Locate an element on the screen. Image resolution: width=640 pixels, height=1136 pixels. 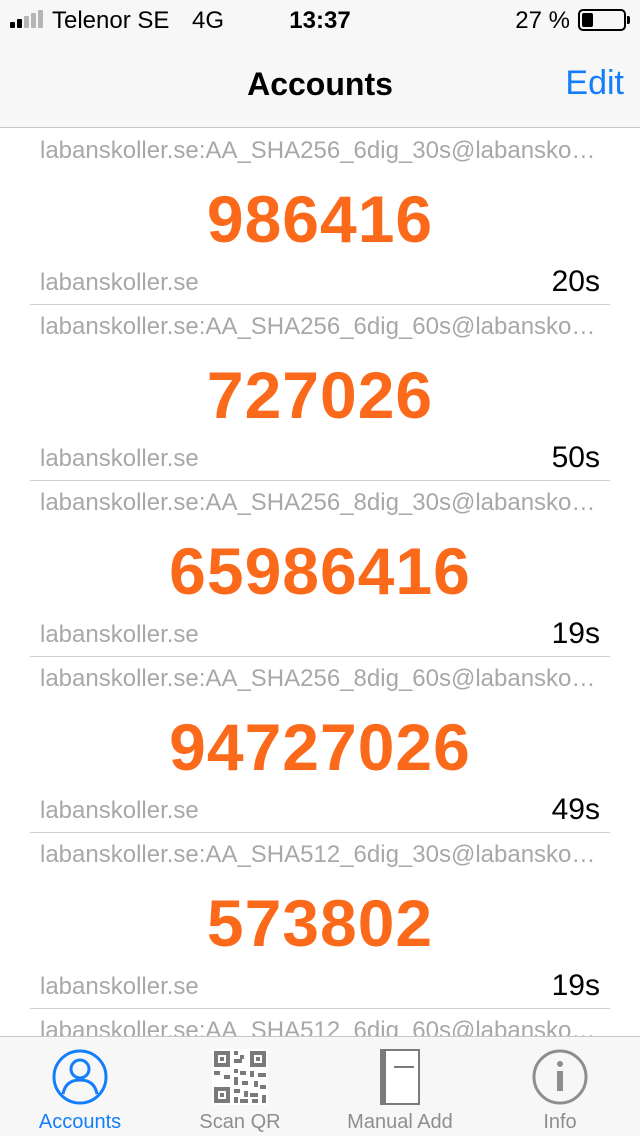
otp-code: 94727026 is located at coordinates (320, 747).